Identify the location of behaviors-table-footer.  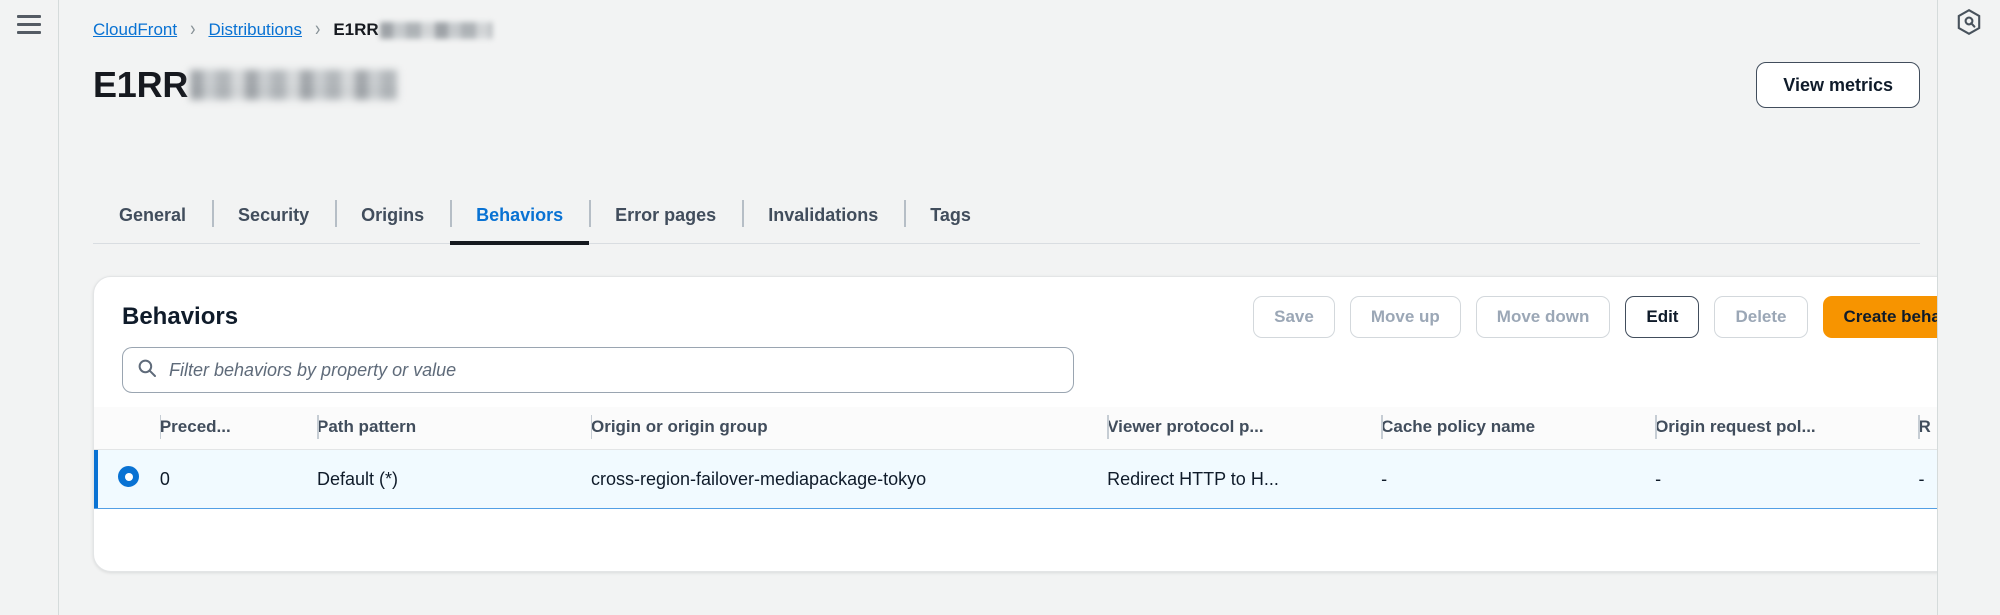
(1047, 522).